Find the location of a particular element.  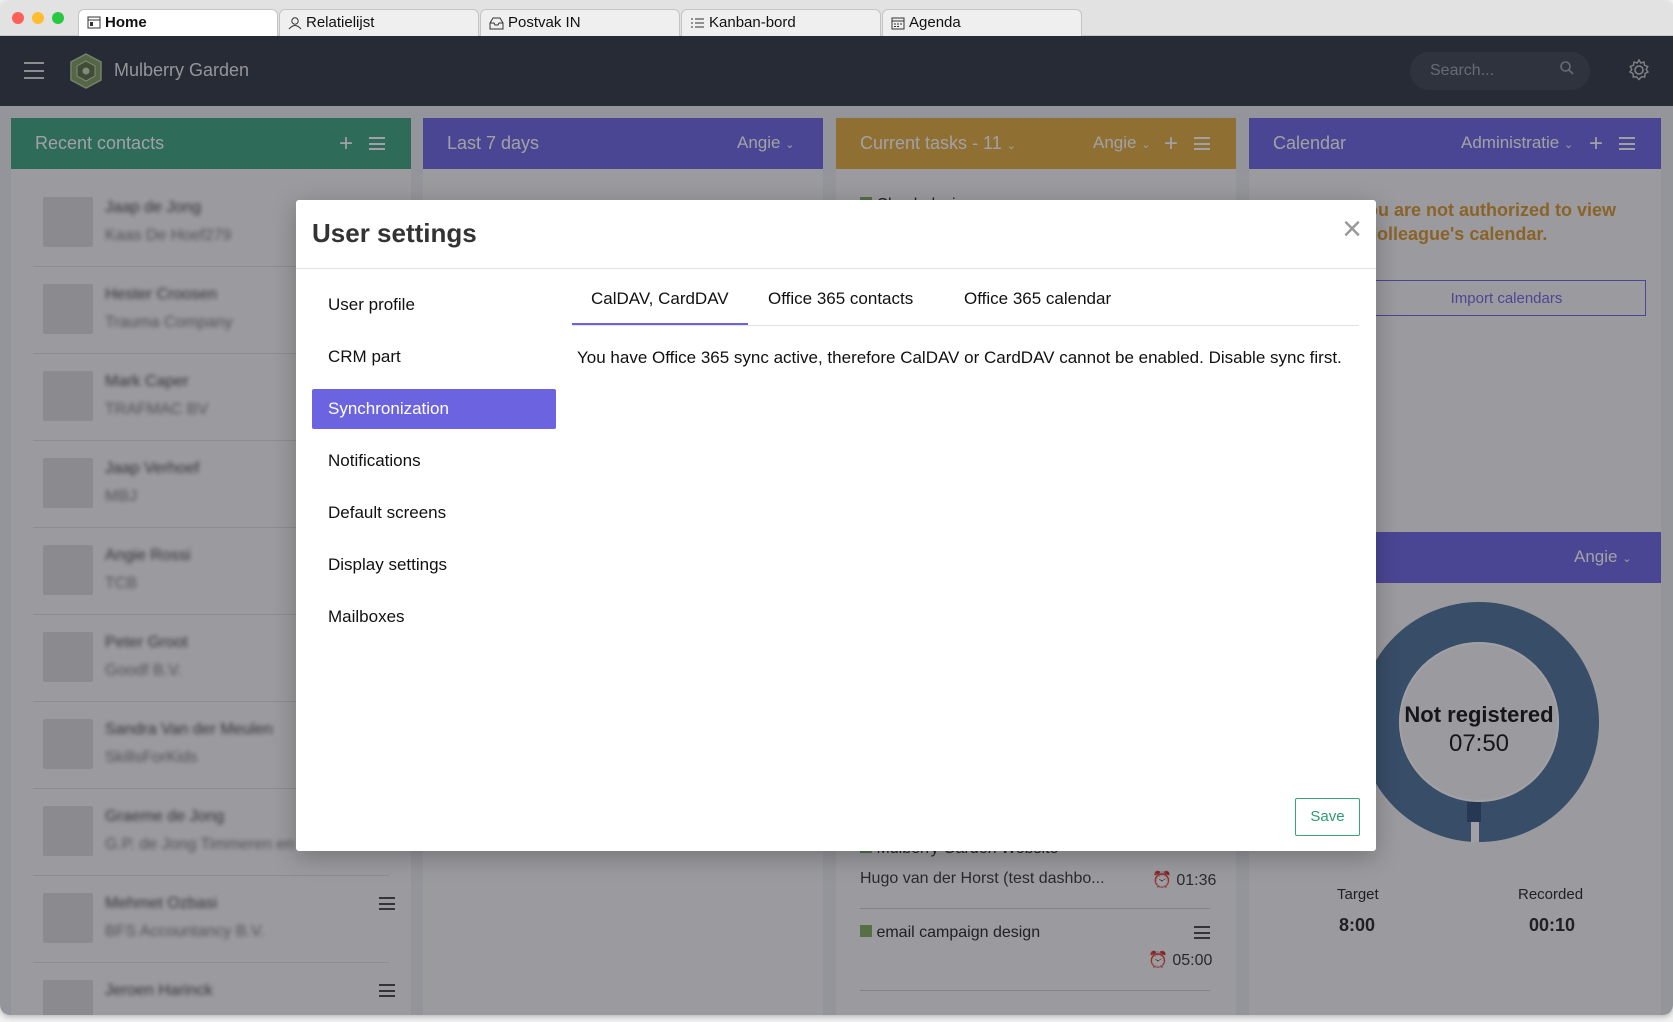

calendar-icon is located at coordinates (898, 23).